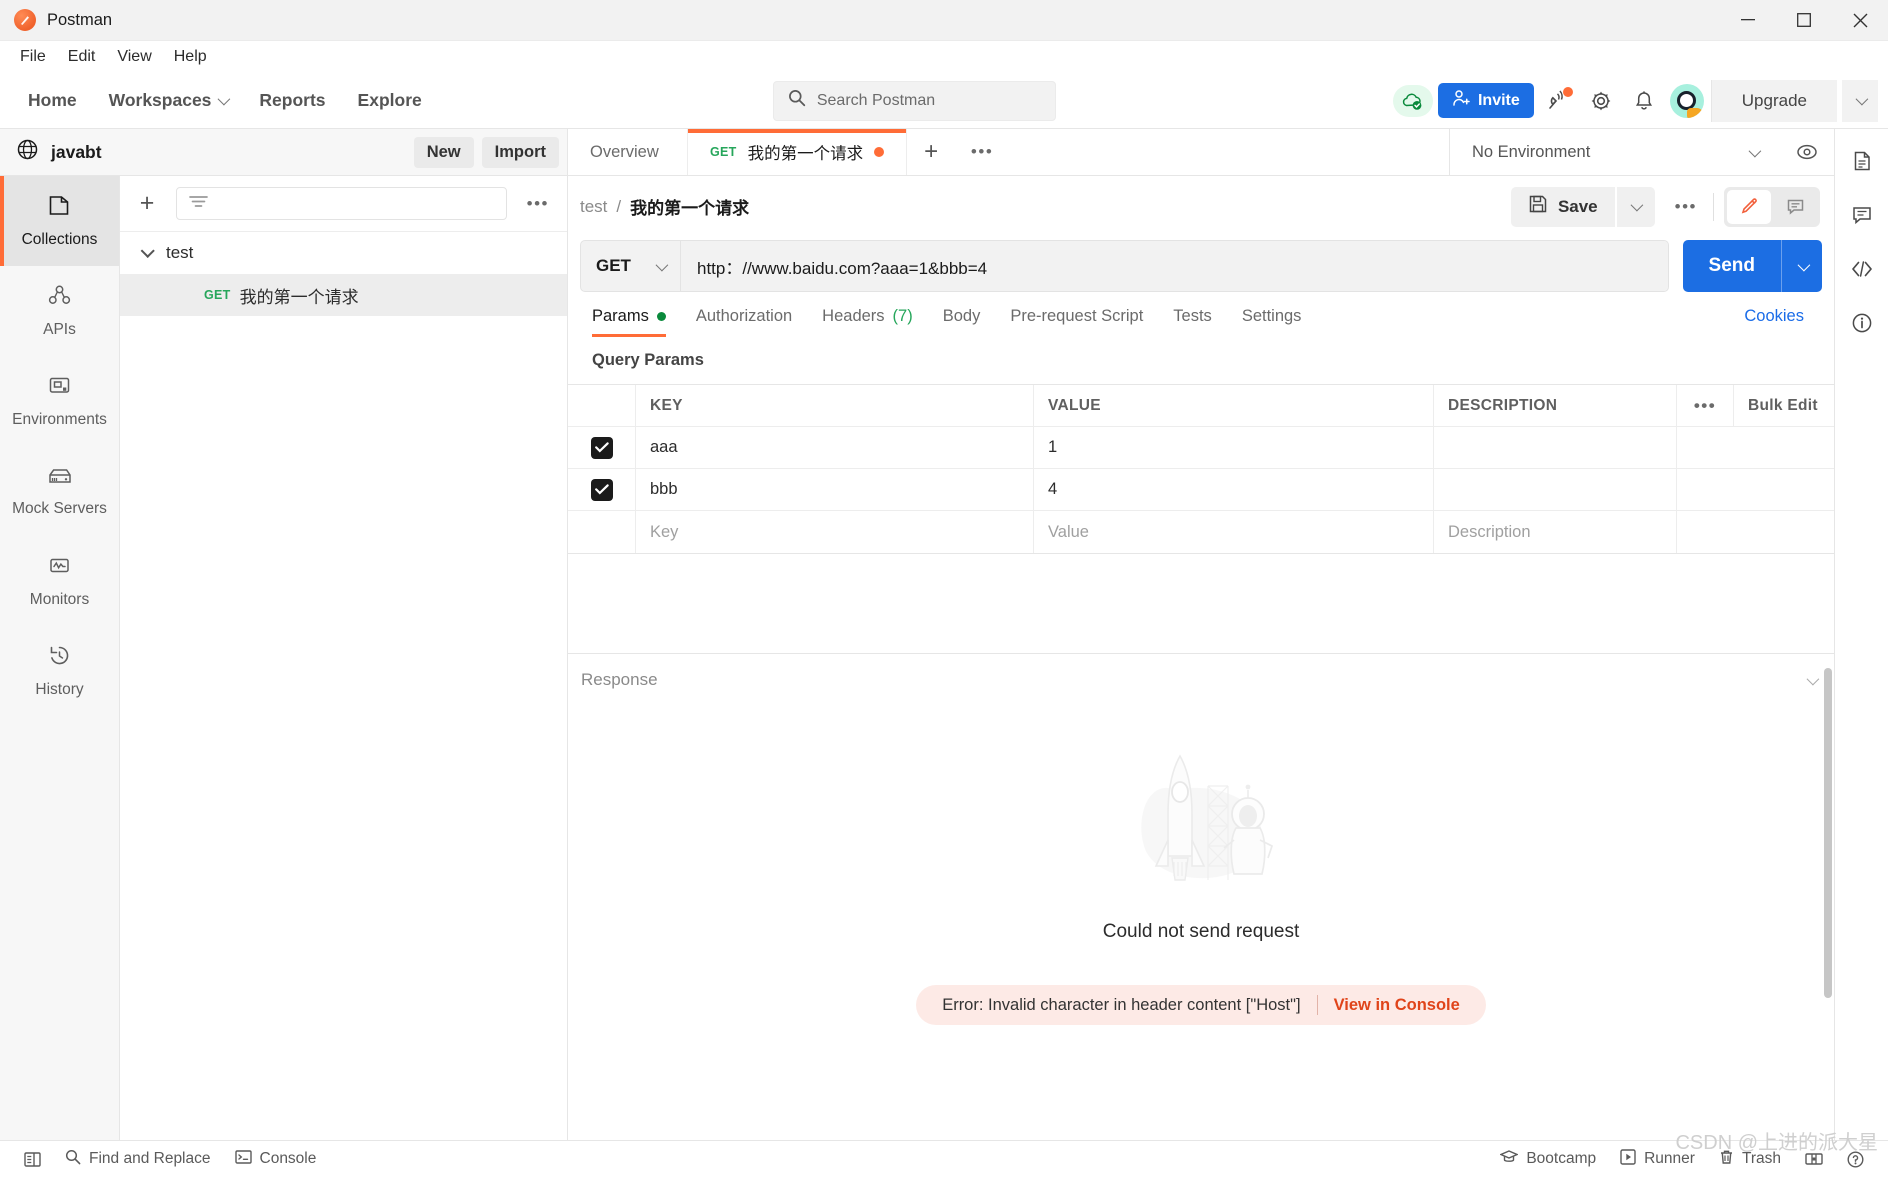 This screenshot has height=1177, width=1888. Describe the element at coordinates (160, 100) in the screenshot. I see `nav-workspaces-label: Workspaces` at that location.